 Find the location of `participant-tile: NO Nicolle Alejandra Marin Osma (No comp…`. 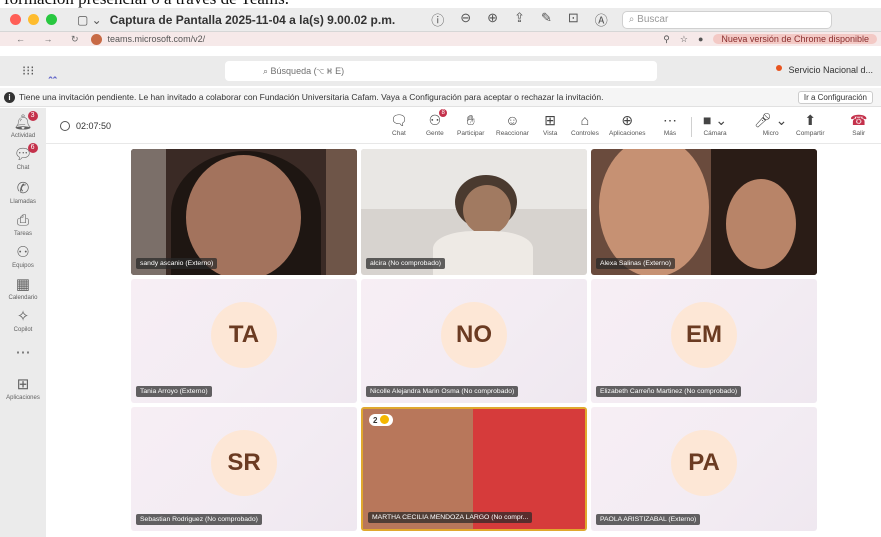

participant-tile: NO Nicolle Alejandra Marin Osma (No comp… is located at coordinates (474, 341).